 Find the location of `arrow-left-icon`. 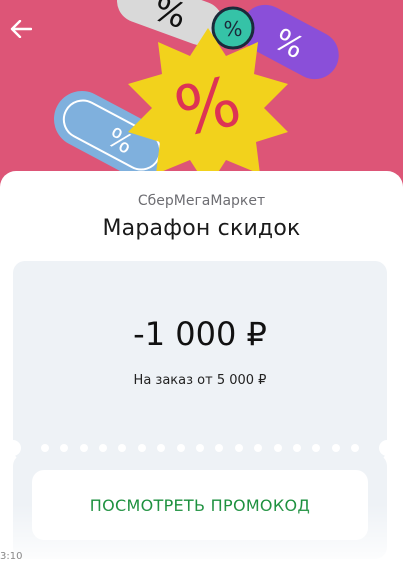

arrow-left-icon is located at coordinates (21, 29).